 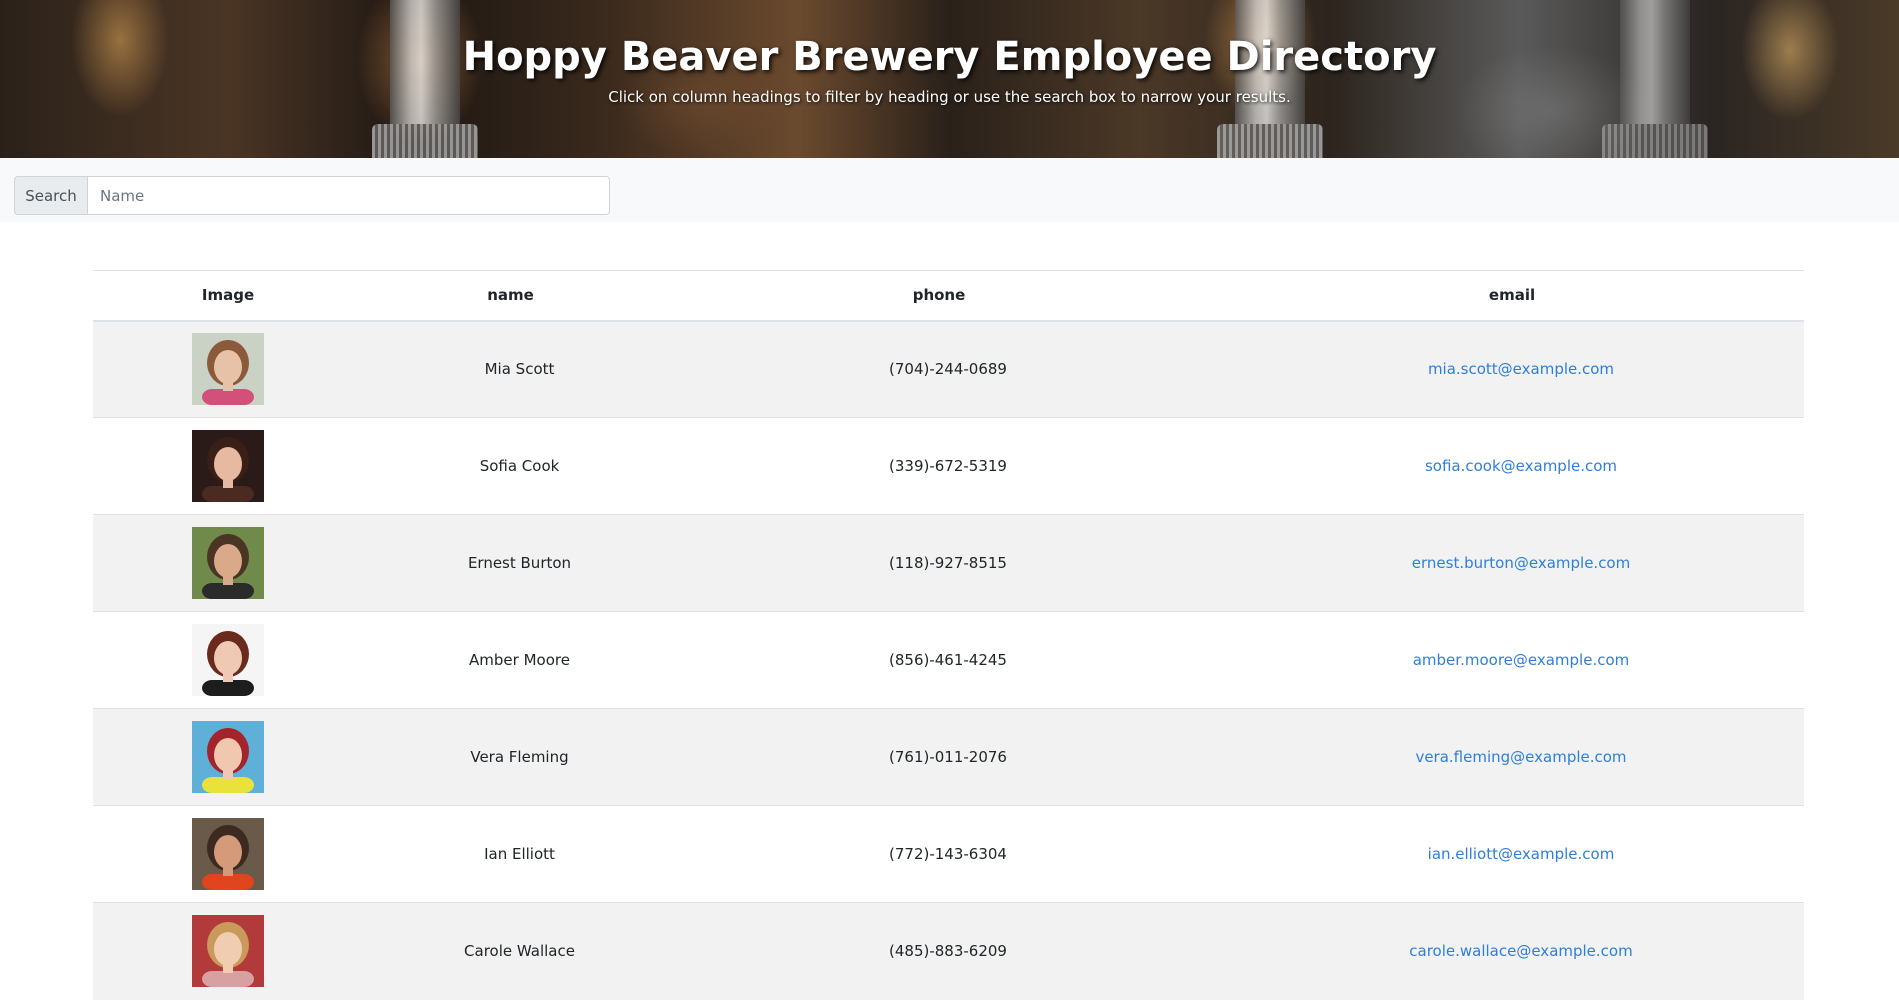 What do you see at coordinates (1520, 757) in the screenshot?
I see `email-link: vera.fleming@example.com` at bounding box center [1520, 757].